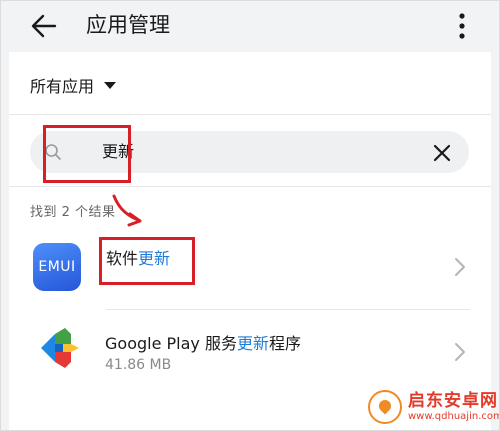 The height and width of the screenshot is (431, 500). Describe the element at coordinates (454, 416) in the screenshot. I see `watermark-url: www.qdhuajin.com` at that location.